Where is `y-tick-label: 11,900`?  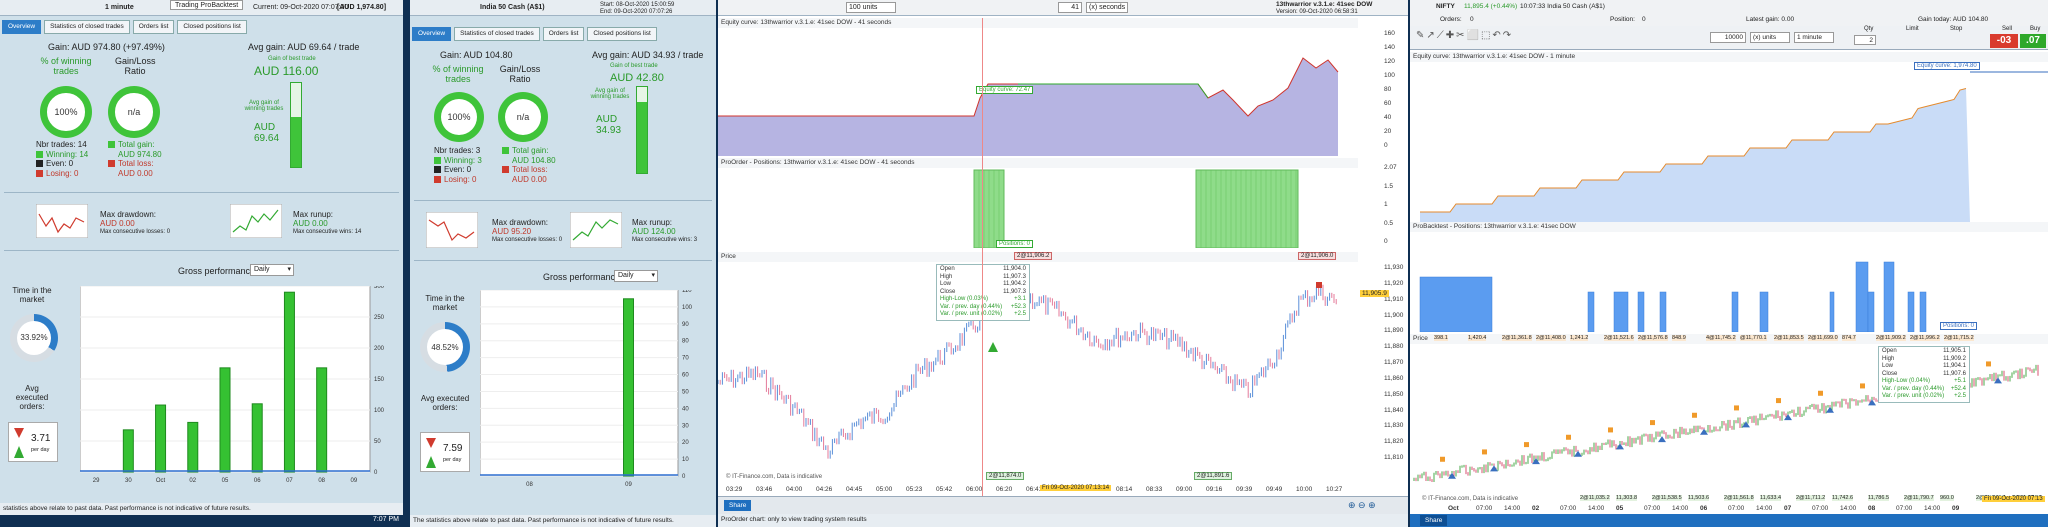
y-tick-label: 11,900 is located at coordinates (1394, 315).